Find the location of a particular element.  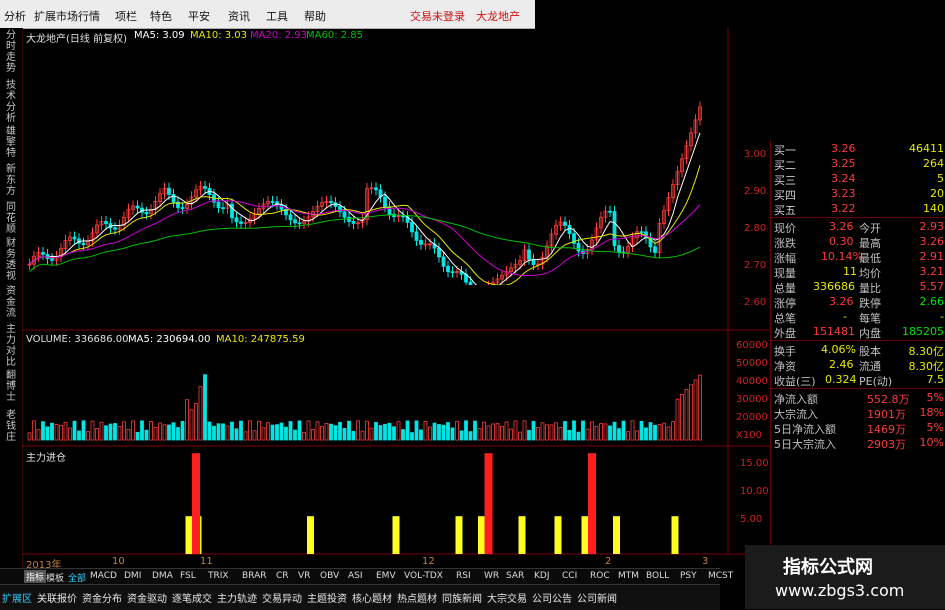

sidebar-tab-xindongfang: 新东方 is located at coordinates (11, 180).